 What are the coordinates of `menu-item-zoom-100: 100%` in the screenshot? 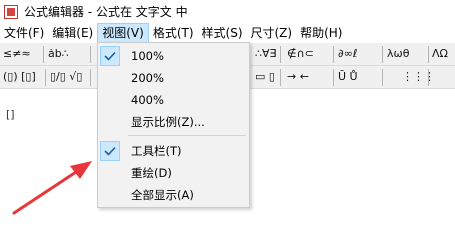 It's located at (173, 56).